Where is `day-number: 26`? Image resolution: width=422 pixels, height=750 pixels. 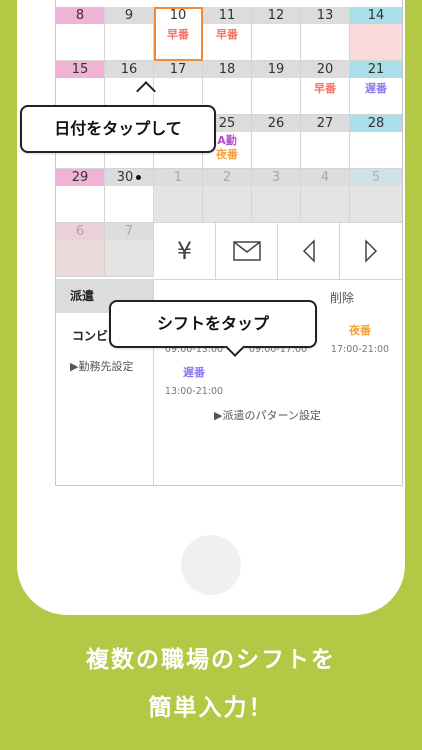 day-number: 26 is located at coordinates (276, 123).